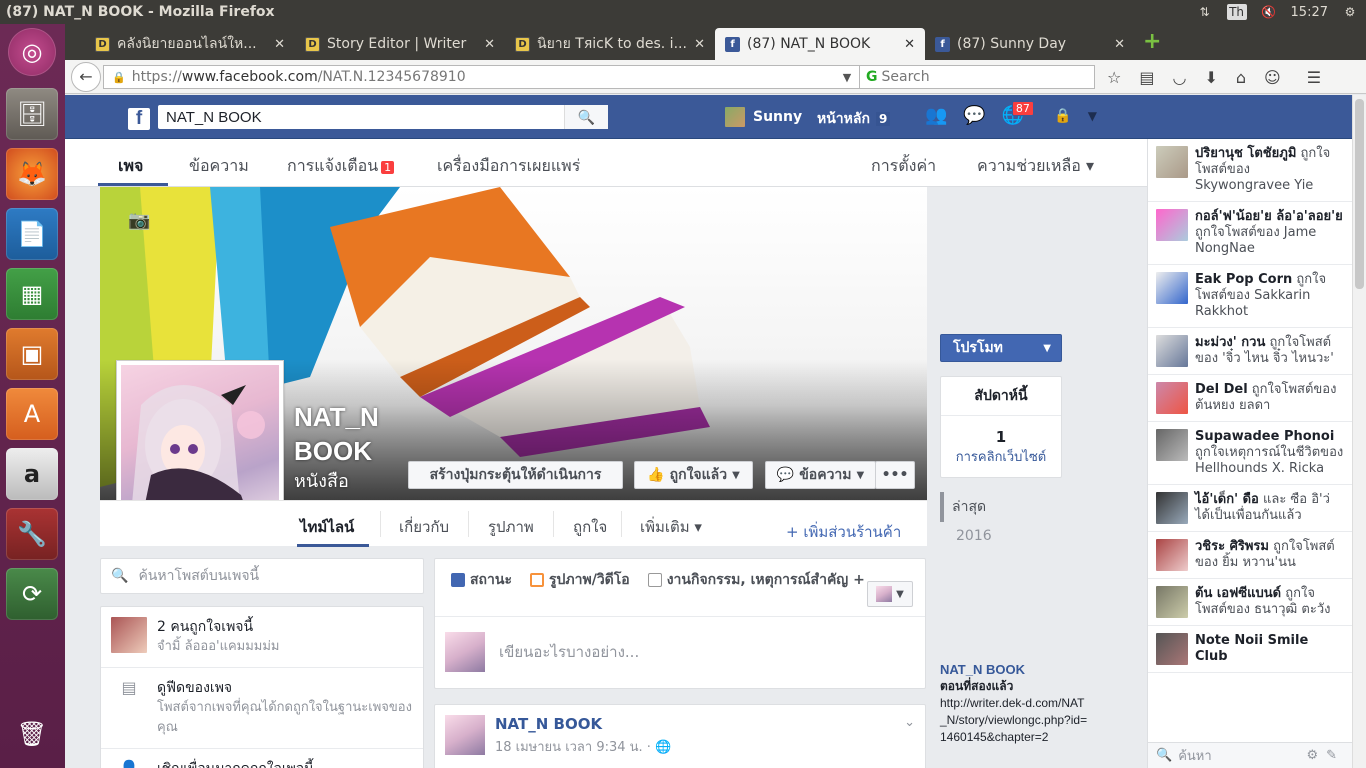  I want to click on create-cta-button: สร้างปุ่มกระตุ้นให้ดำเนินการ, so click(515, 475).